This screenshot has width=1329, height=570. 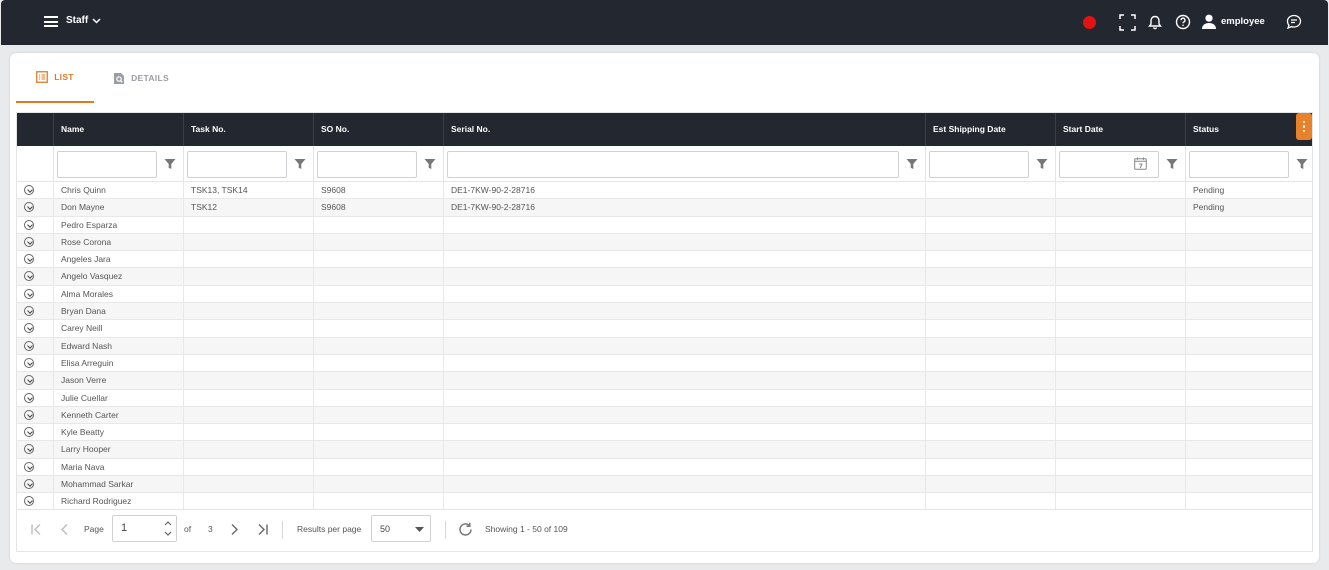 I want to click on module-menu: Staff, so click(x=83, y=20).